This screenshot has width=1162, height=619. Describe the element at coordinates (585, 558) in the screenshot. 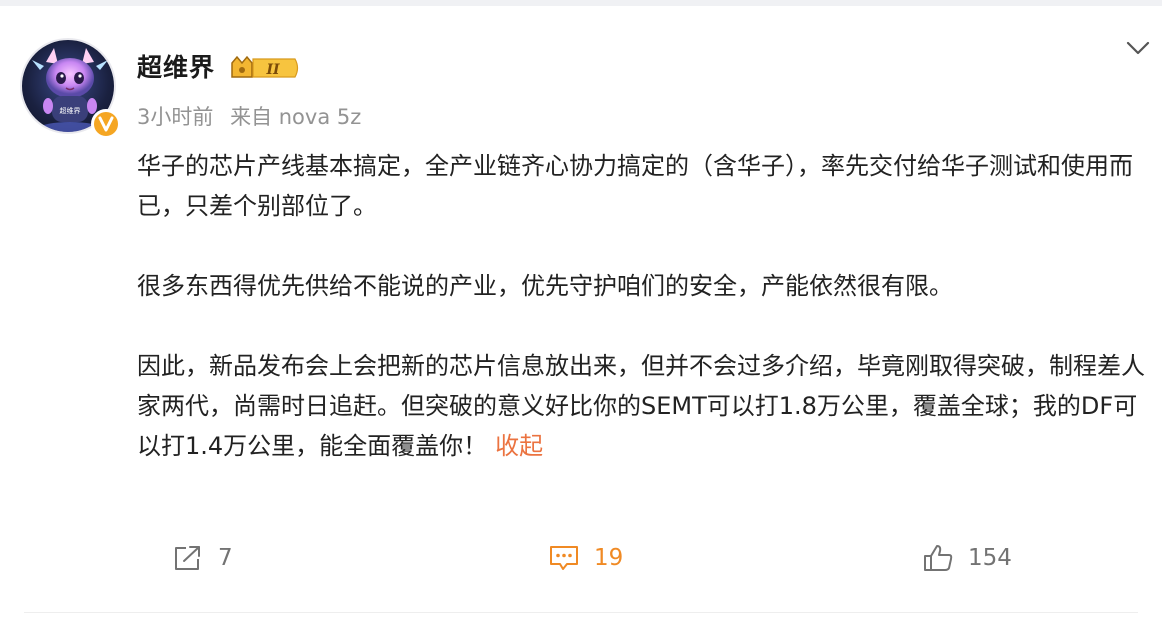

I see `comment-button: 19` at that location.